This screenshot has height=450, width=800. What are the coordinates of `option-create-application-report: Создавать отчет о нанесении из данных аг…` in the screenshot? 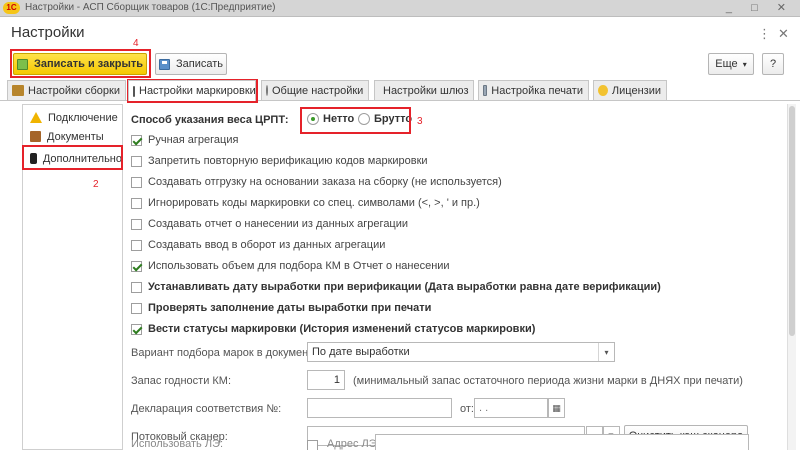 It's located at (269, 224).